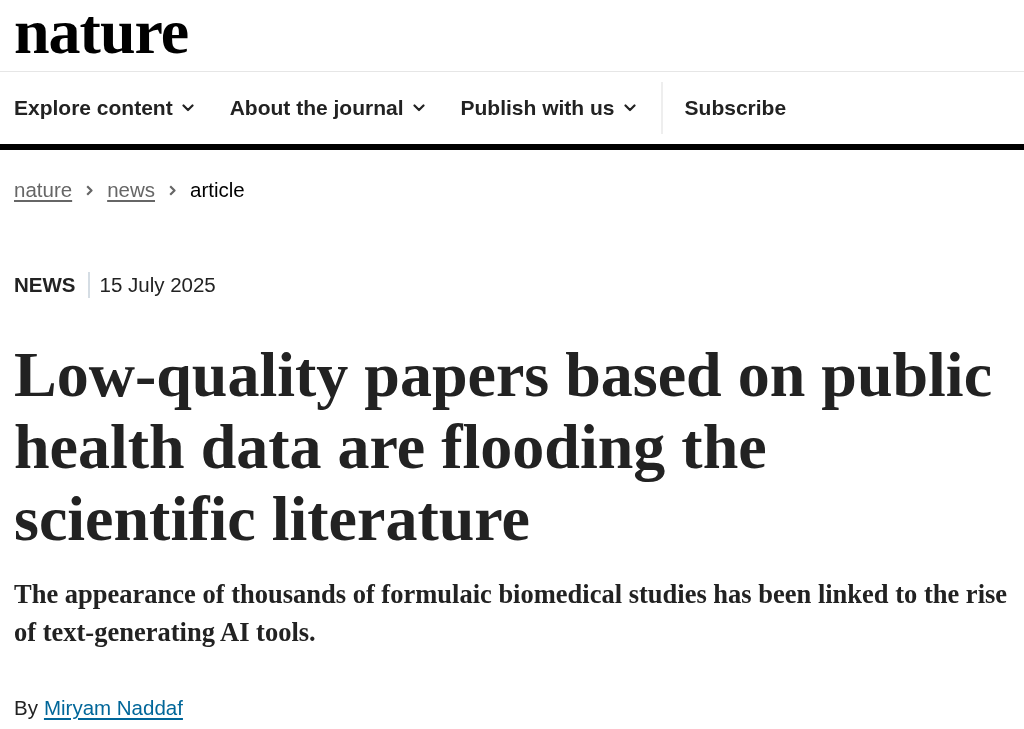 This screenshot has width=1024, height=729. Describe the element at coordinates (217, 190) in the screenshot. I see `breadcrumb-current: article` at that location.